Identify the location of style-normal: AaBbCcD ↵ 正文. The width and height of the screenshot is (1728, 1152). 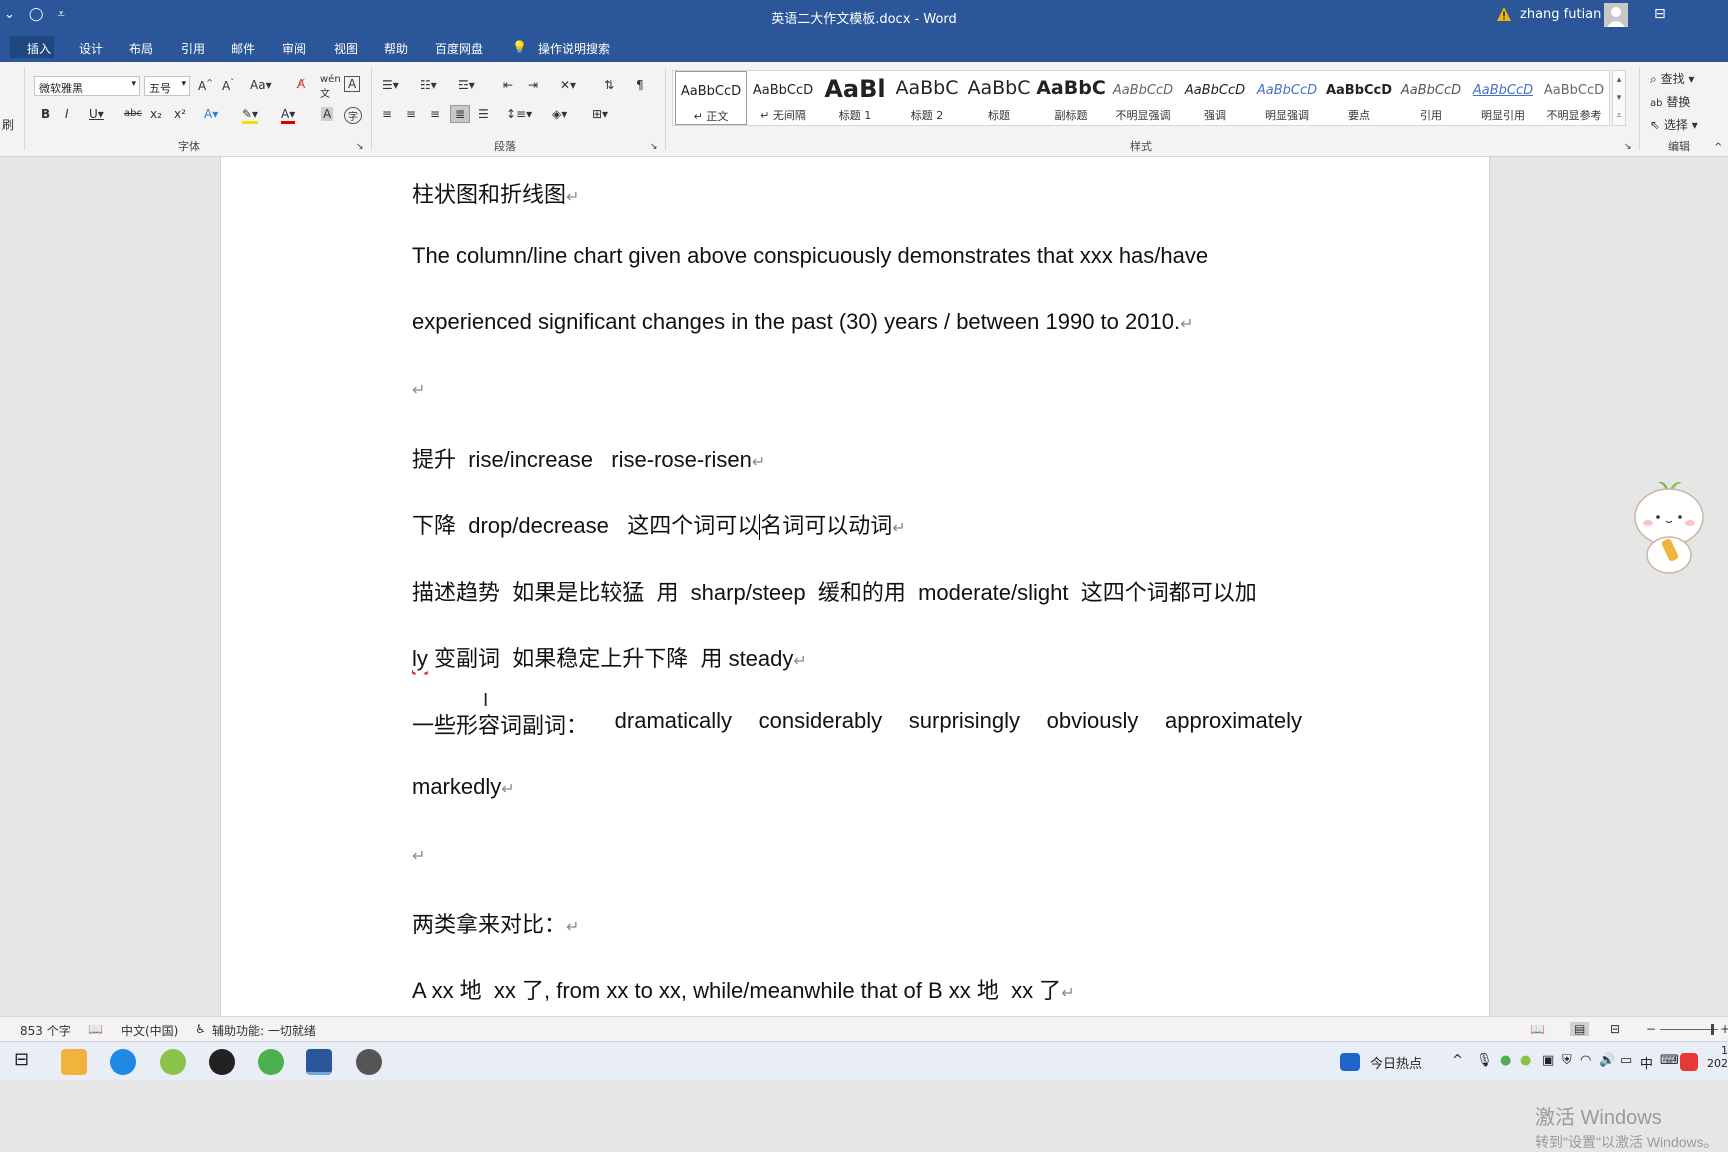
(711, 98).